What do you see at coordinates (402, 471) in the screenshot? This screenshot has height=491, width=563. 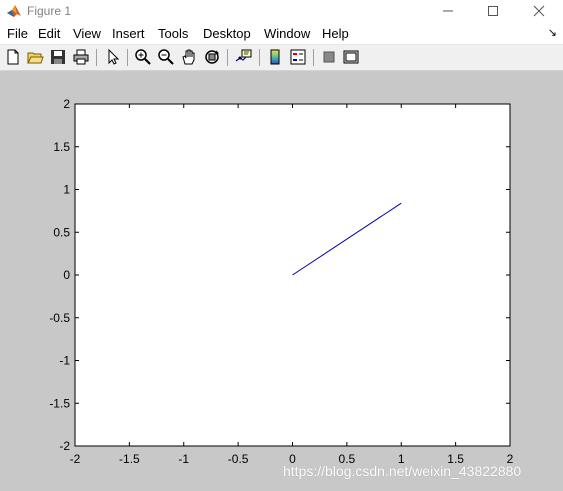 I see `watermark-text: https://blog.csdn.net/weixin_43822880` at bounding box center [402, 471].